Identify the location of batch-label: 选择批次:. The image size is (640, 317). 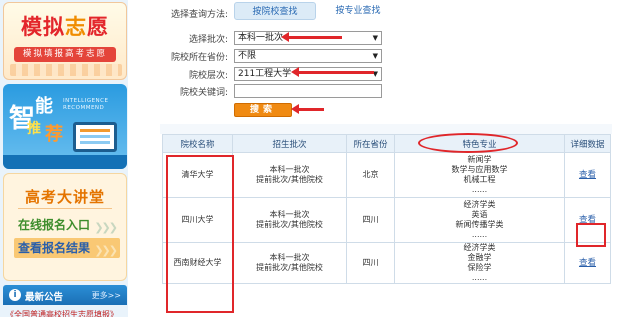
(208, 40).